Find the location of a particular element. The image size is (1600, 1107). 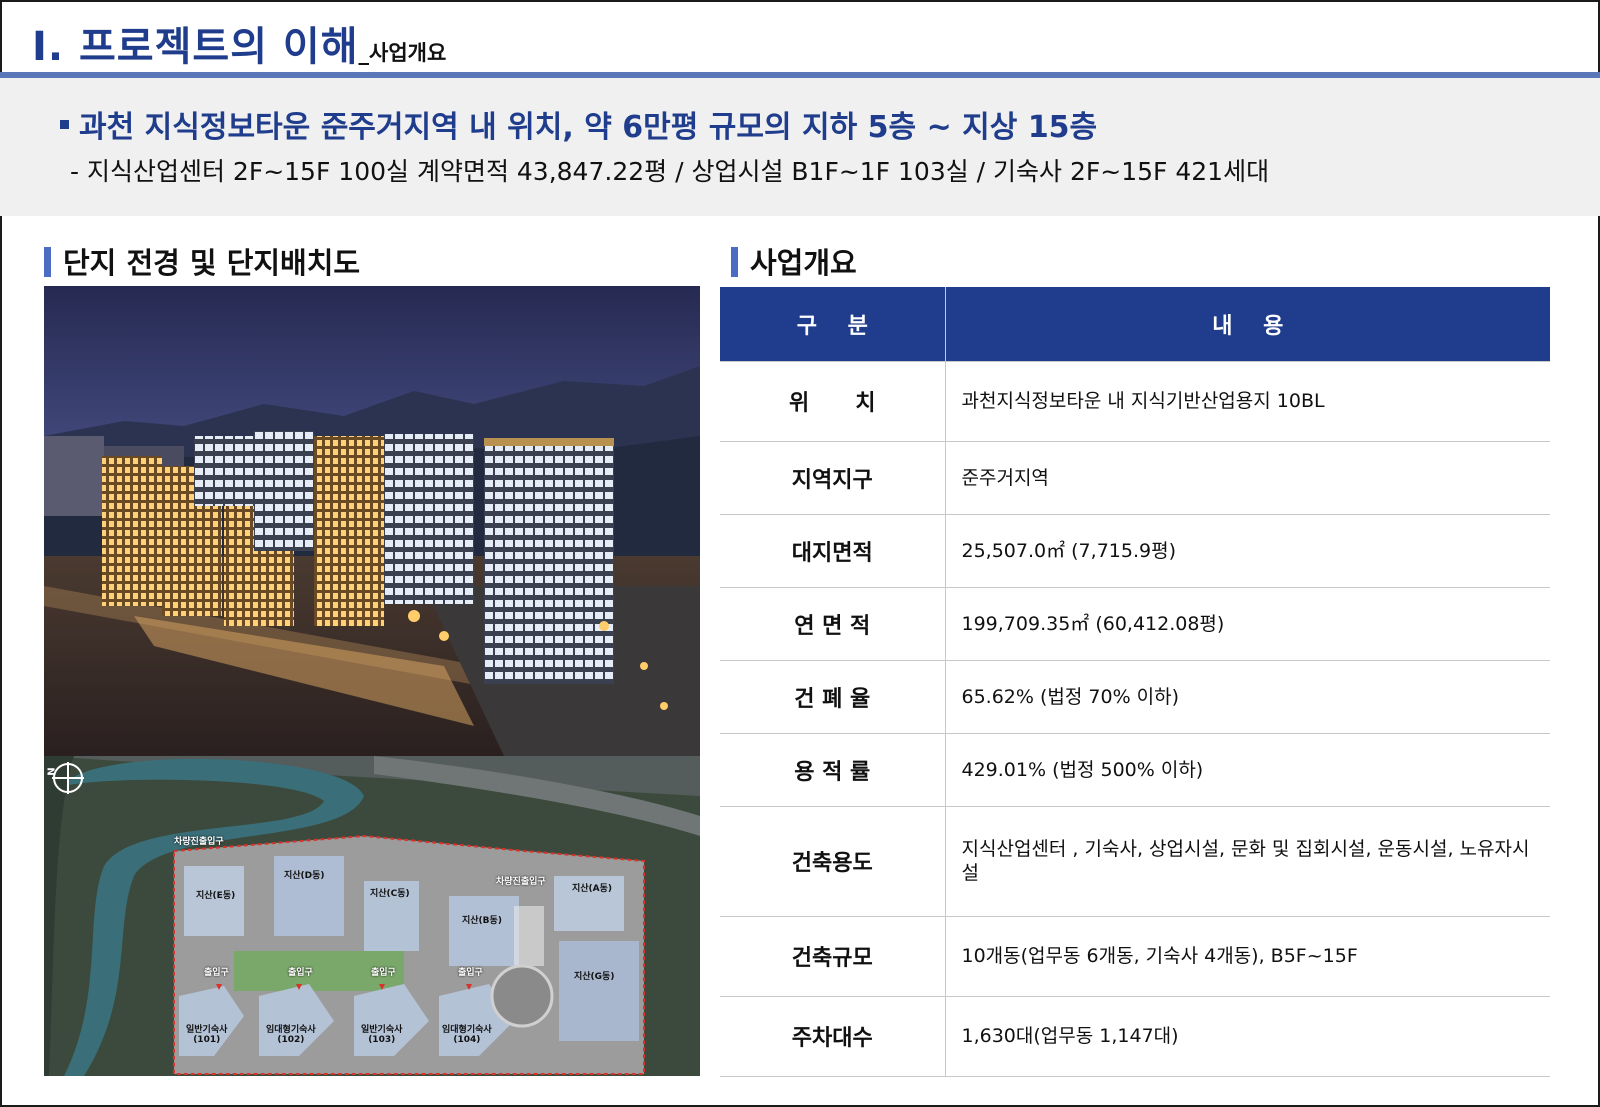

row-label-coverage: 건 폐 율 is located at coordinates (833, 697).